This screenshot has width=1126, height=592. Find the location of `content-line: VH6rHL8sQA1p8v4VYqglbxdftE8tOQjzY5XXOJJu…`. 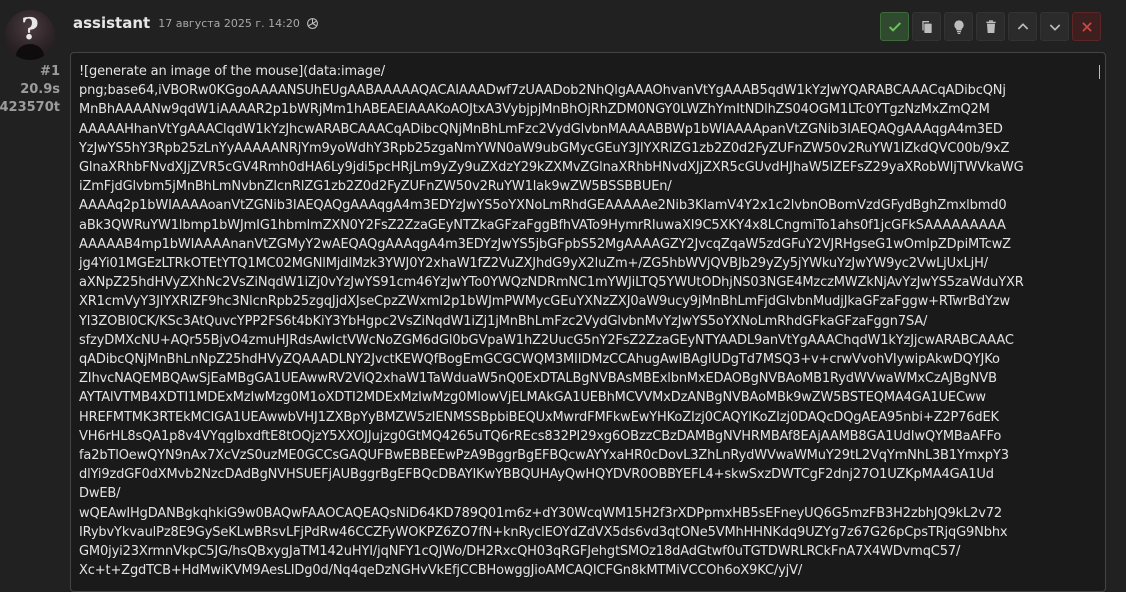

content-line: VH6rHL8sQA1p8v4VYqglbxdftE8tOQjzY5XXOJJu… is located at coordinates (540, 436).